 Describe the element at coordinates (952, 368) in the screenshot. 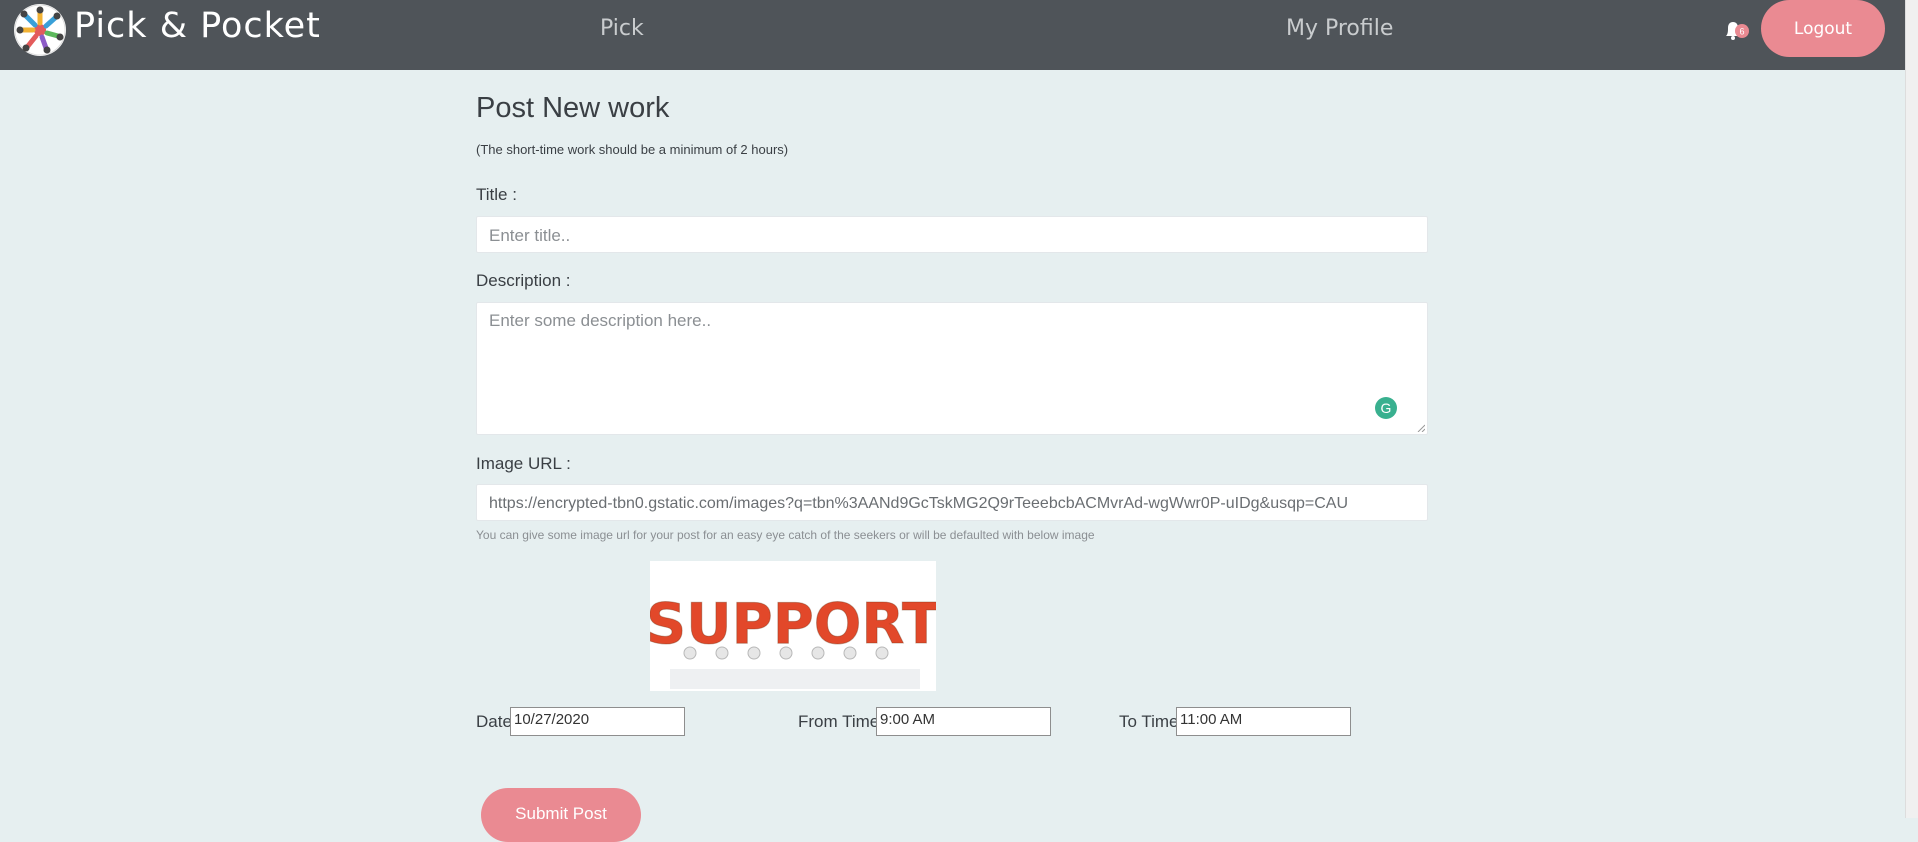

I see `description-textarea: Enter some description here.. G` at that location.